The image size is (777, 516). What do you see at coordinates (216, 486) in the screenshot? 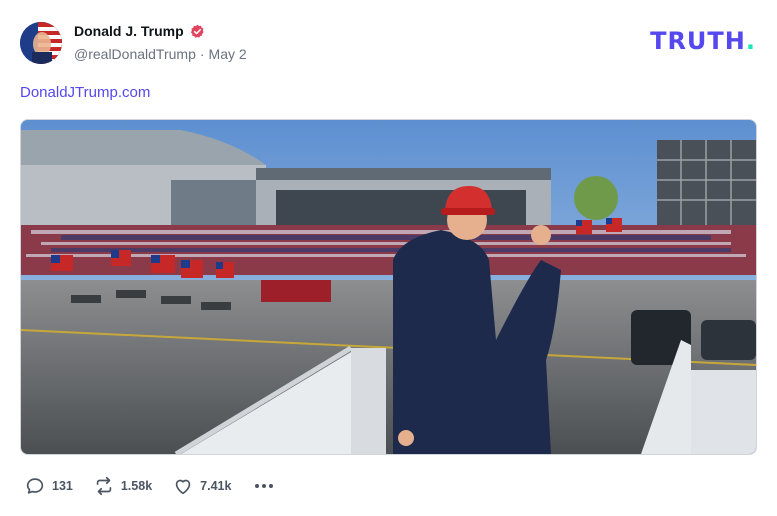
I see `like-count: 7.41k` at bounding box center [216, 486].